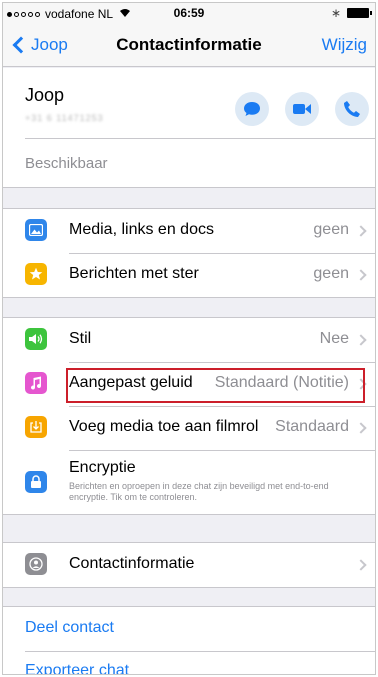 This screenshot has height=677, width=378. Describe the element at coordinates (164, 426) in the screenshot. I see `save-media-label: Voeg media toe aan filmrol` at that location.